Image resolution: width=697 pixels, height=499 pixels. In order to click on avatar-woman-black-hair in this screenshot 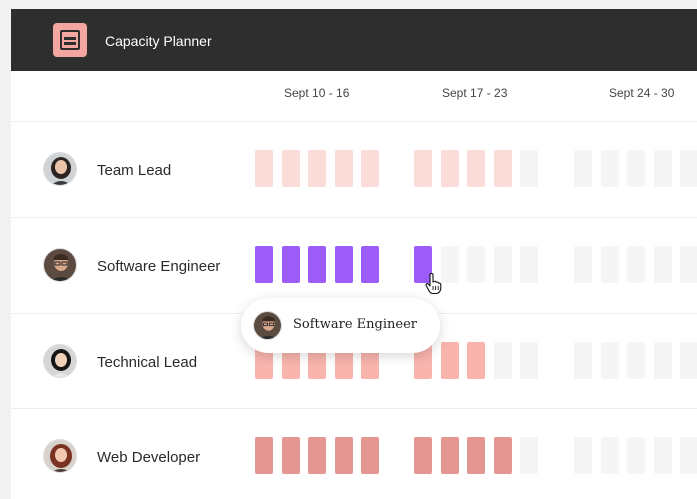, I will do `click(60, 361)`.